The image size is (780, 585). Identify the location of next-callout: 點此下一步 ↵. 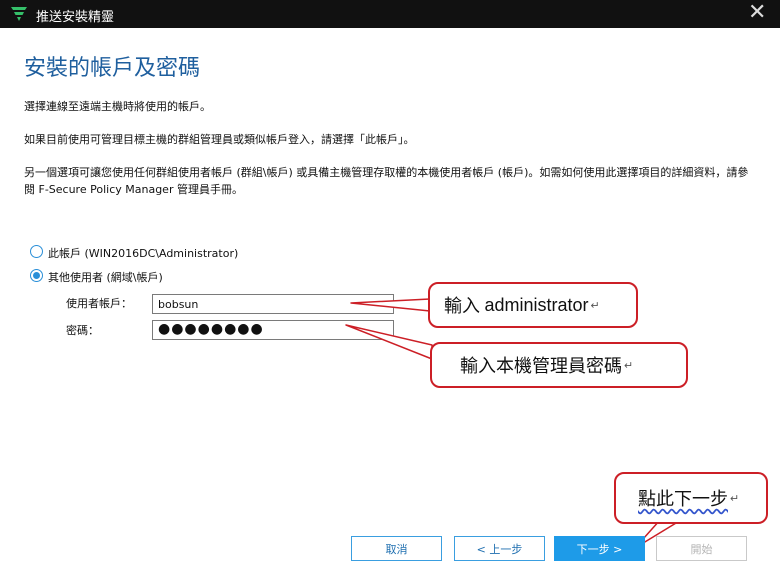
(691, 498).